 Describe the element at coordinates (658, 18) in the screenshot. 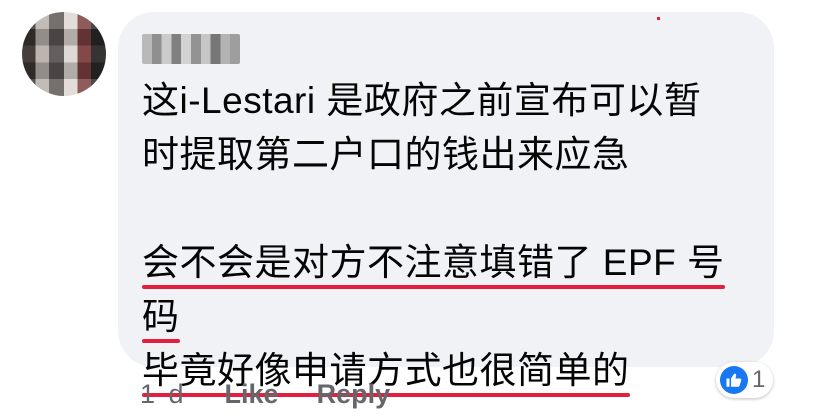

I see `annotation-dot` at that location.